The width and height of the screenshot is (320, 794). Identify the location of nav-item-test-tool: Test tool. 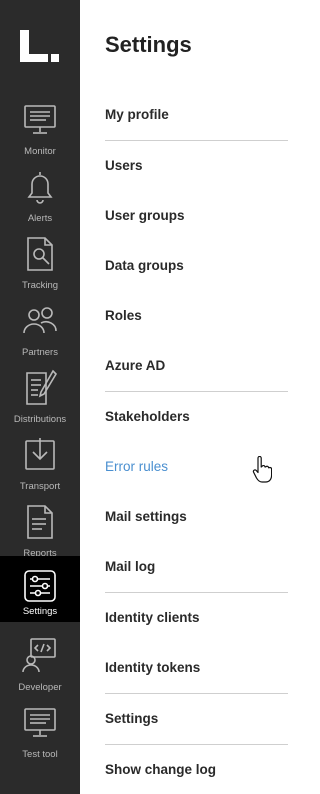
(40, 730).